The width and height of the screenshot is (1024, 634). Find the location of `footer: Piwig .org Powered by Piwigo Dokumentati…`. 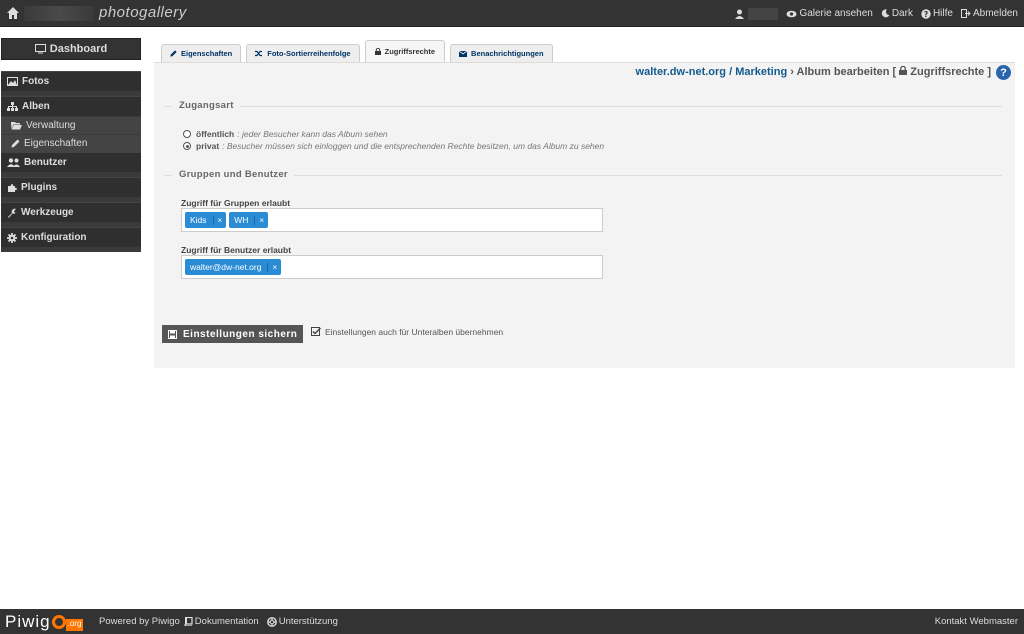

footer: Piwig .org Powered by Piwigo Dokumentati… is located at coordinates (512, 621).